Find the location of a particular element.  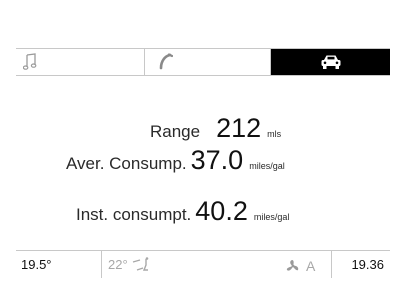

range-value: 212 is located at coordinates (239, 128).